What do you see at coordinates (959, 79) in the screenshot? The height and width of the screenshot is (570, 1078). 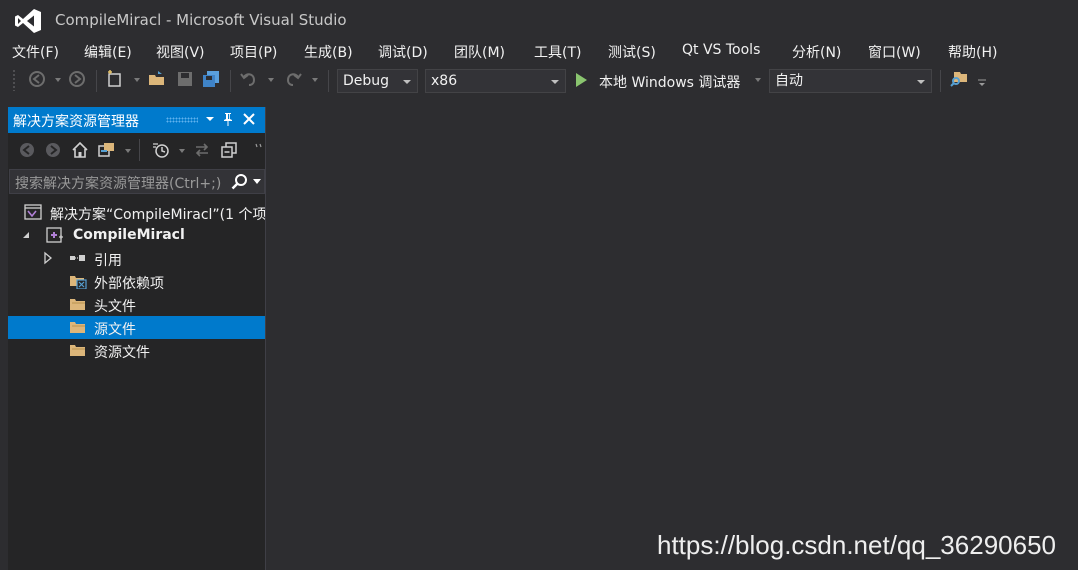 I see `find-in-files-icon` at bounding box center [959, 79].